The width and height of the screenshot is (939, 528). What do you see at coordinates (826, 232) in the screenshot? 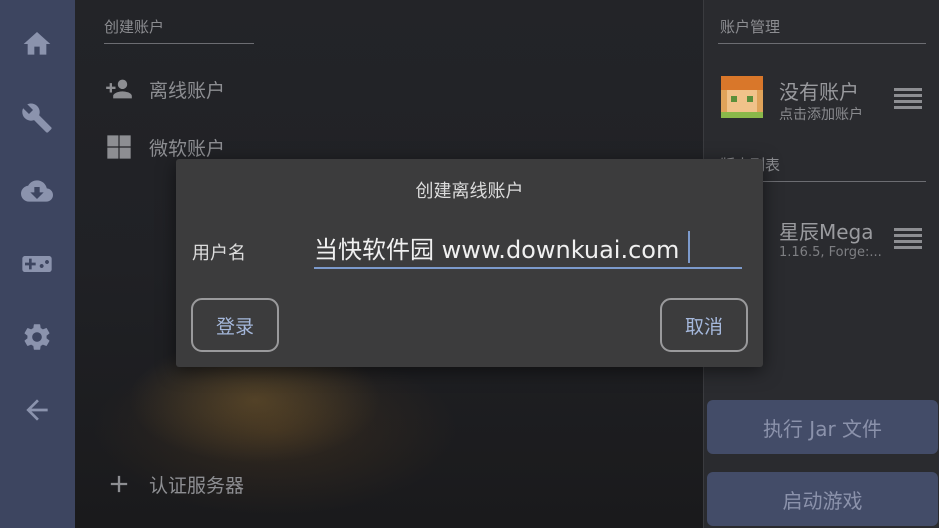
I see `version-name: 星辰Mega` at bounding box center [826, 232].